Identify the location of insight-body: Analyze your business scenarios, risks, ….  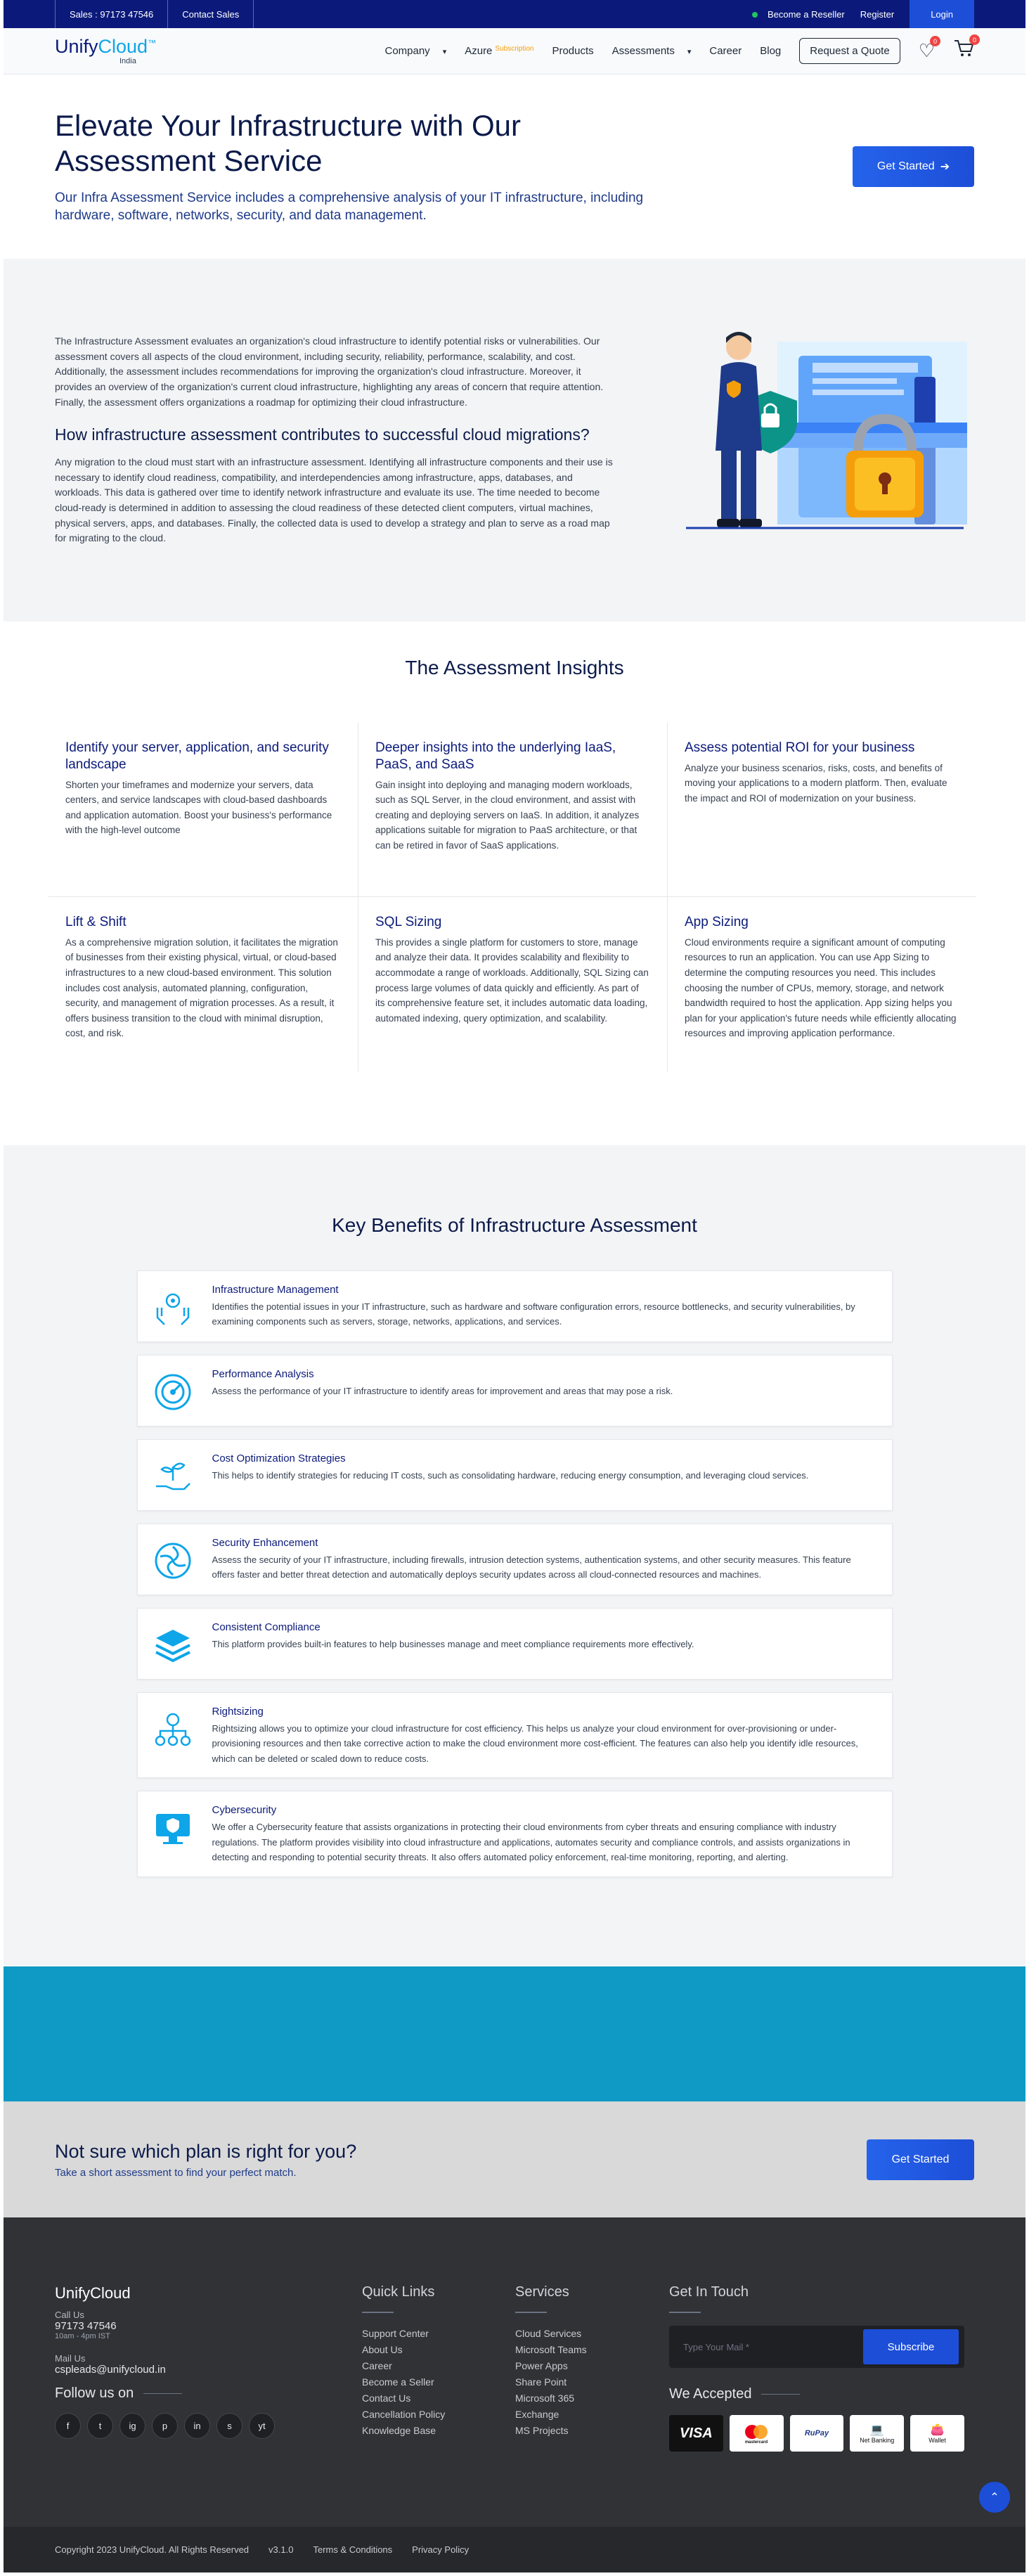
(816, 783).